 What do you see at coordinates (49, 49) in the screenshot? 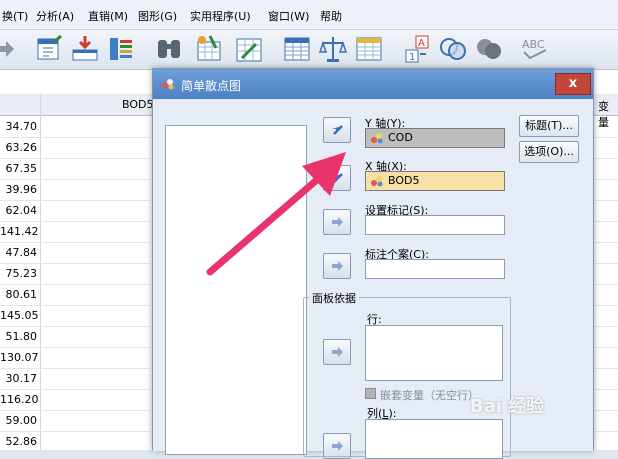
I see `goto-case-icon` at bounding box center [49, 49].